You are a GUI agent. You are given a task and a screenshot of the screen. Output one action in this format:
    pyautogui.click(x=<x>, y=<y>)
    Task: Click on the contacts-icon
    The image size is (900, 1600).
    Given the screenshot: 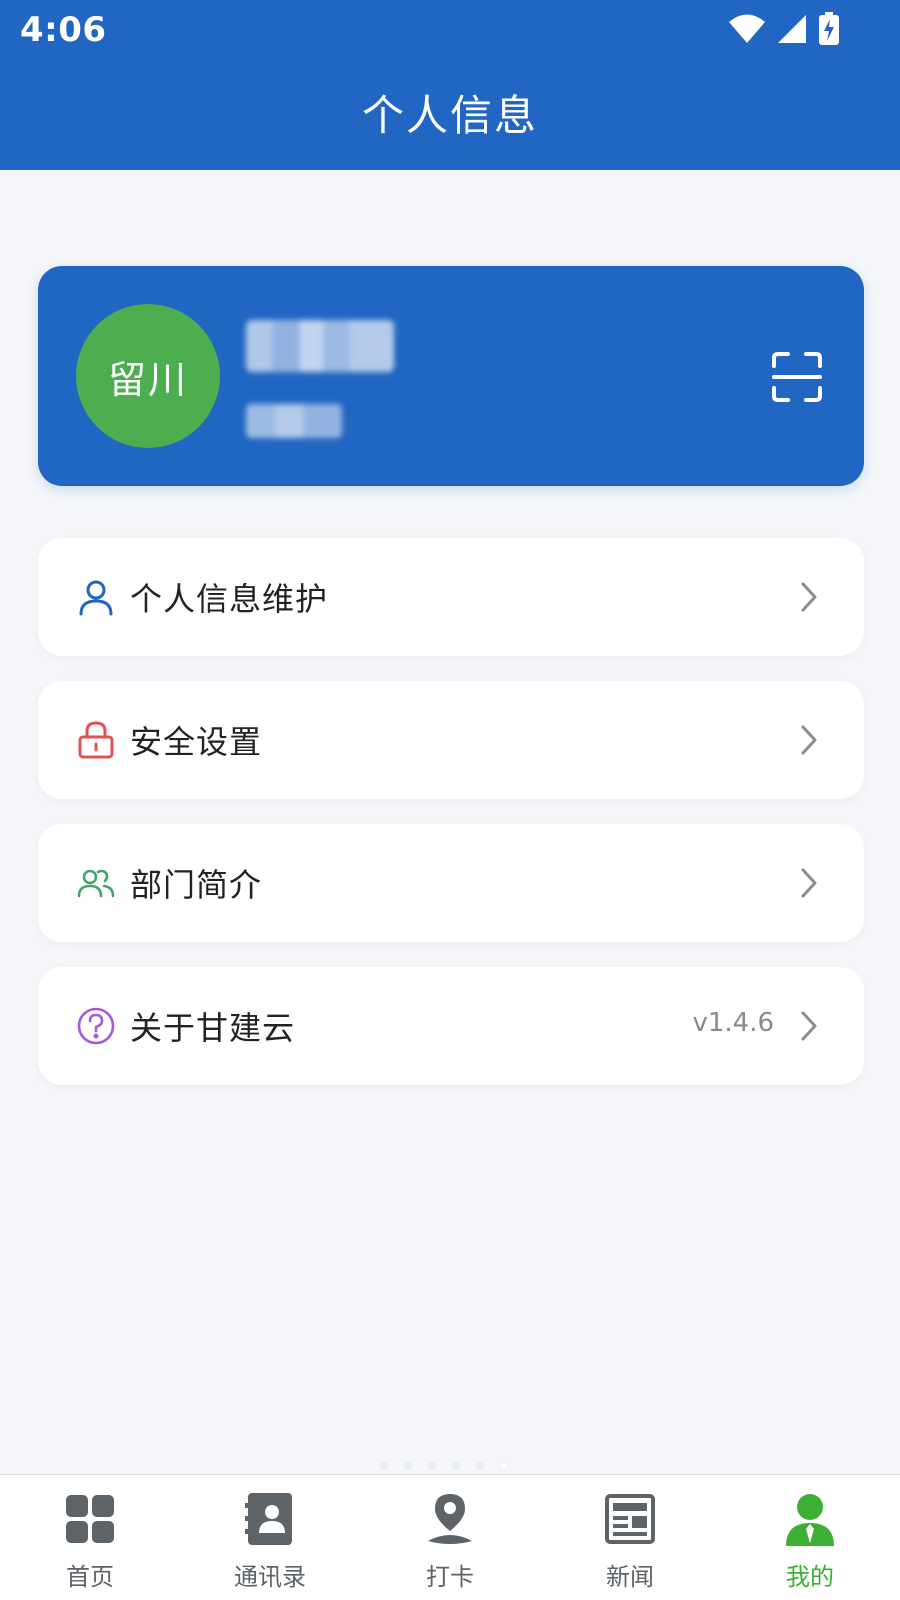 What is the action you would take?
    pyautogui.click(x=268, y=1519)
    